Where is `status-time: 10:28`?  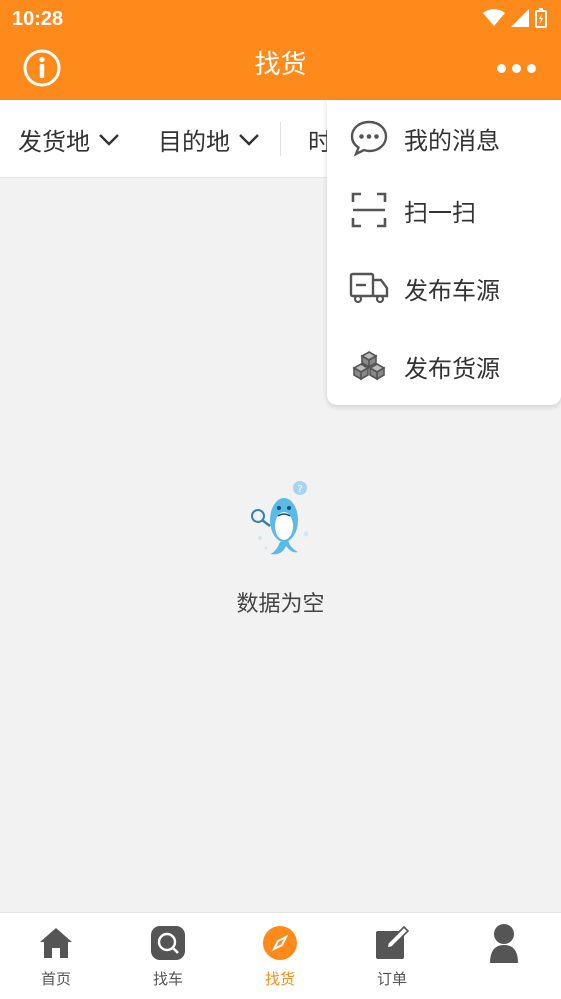 status-time: 10:28 is located at coordinates (38, 19).